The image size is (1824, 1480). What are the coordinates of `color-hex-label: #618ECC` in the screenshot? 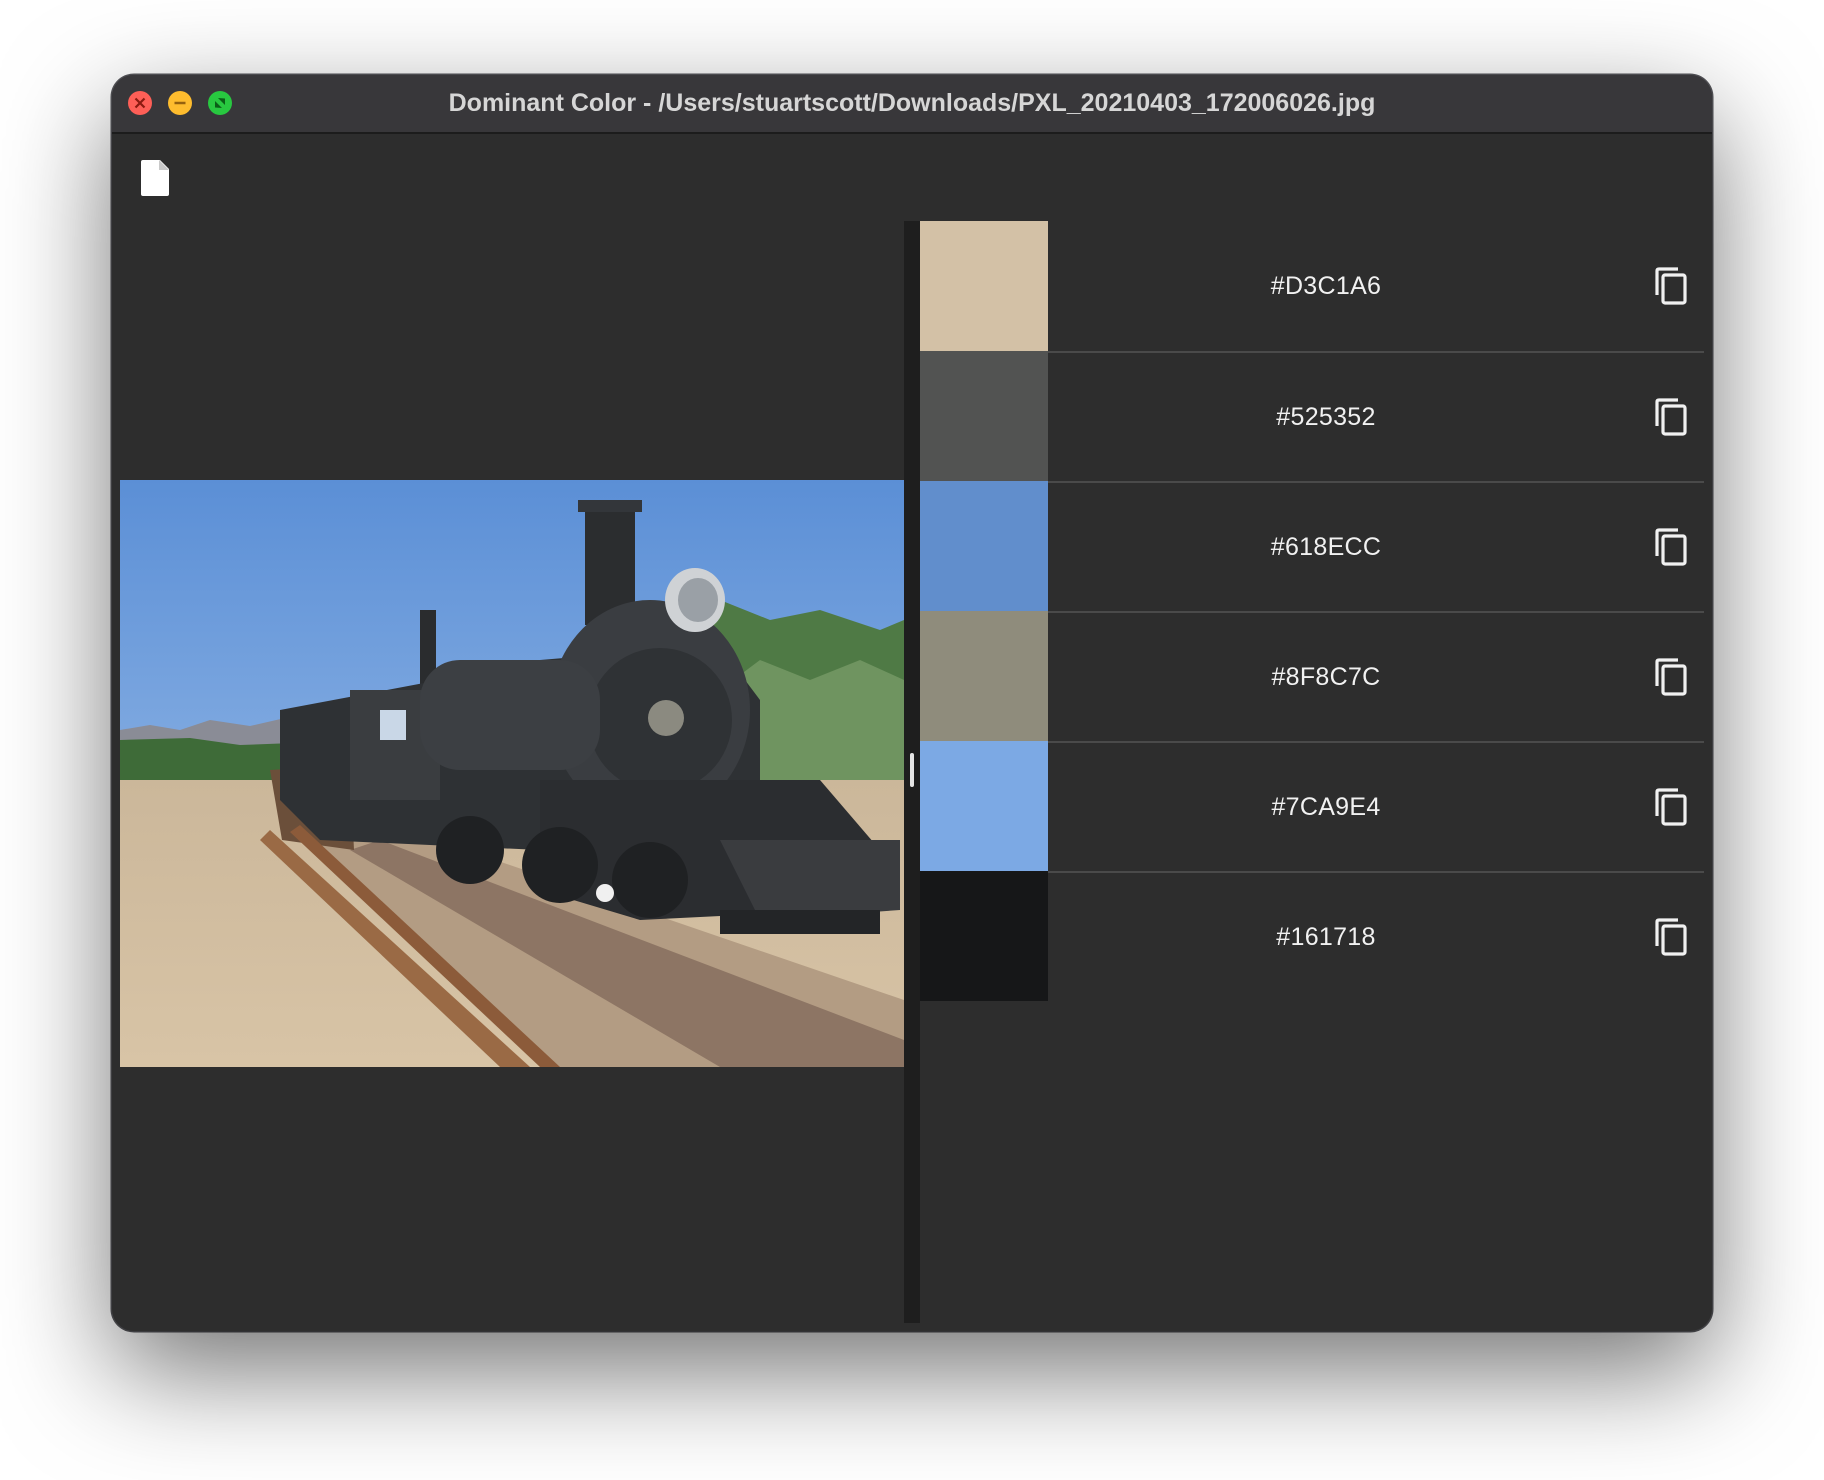 It's located at (1326, 546).